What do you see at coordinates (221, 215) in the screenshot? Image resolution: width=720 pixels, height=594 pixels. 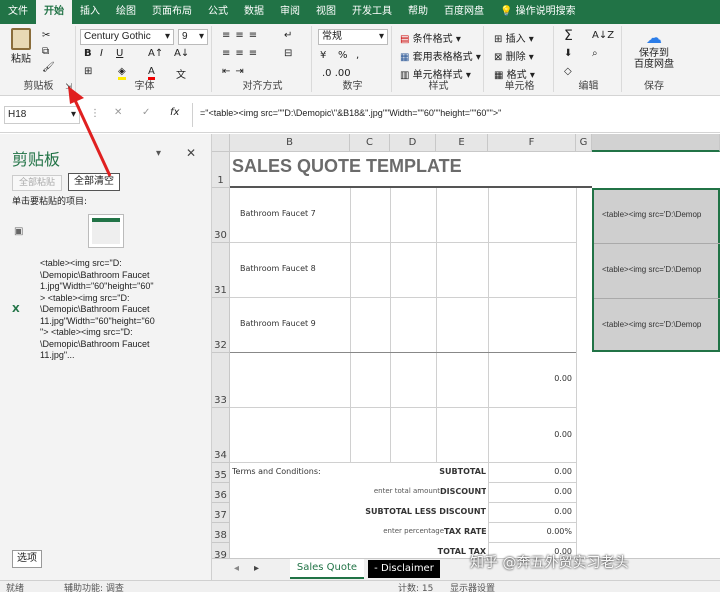 I see `row-header: 30` at bounding box center [221, 215].